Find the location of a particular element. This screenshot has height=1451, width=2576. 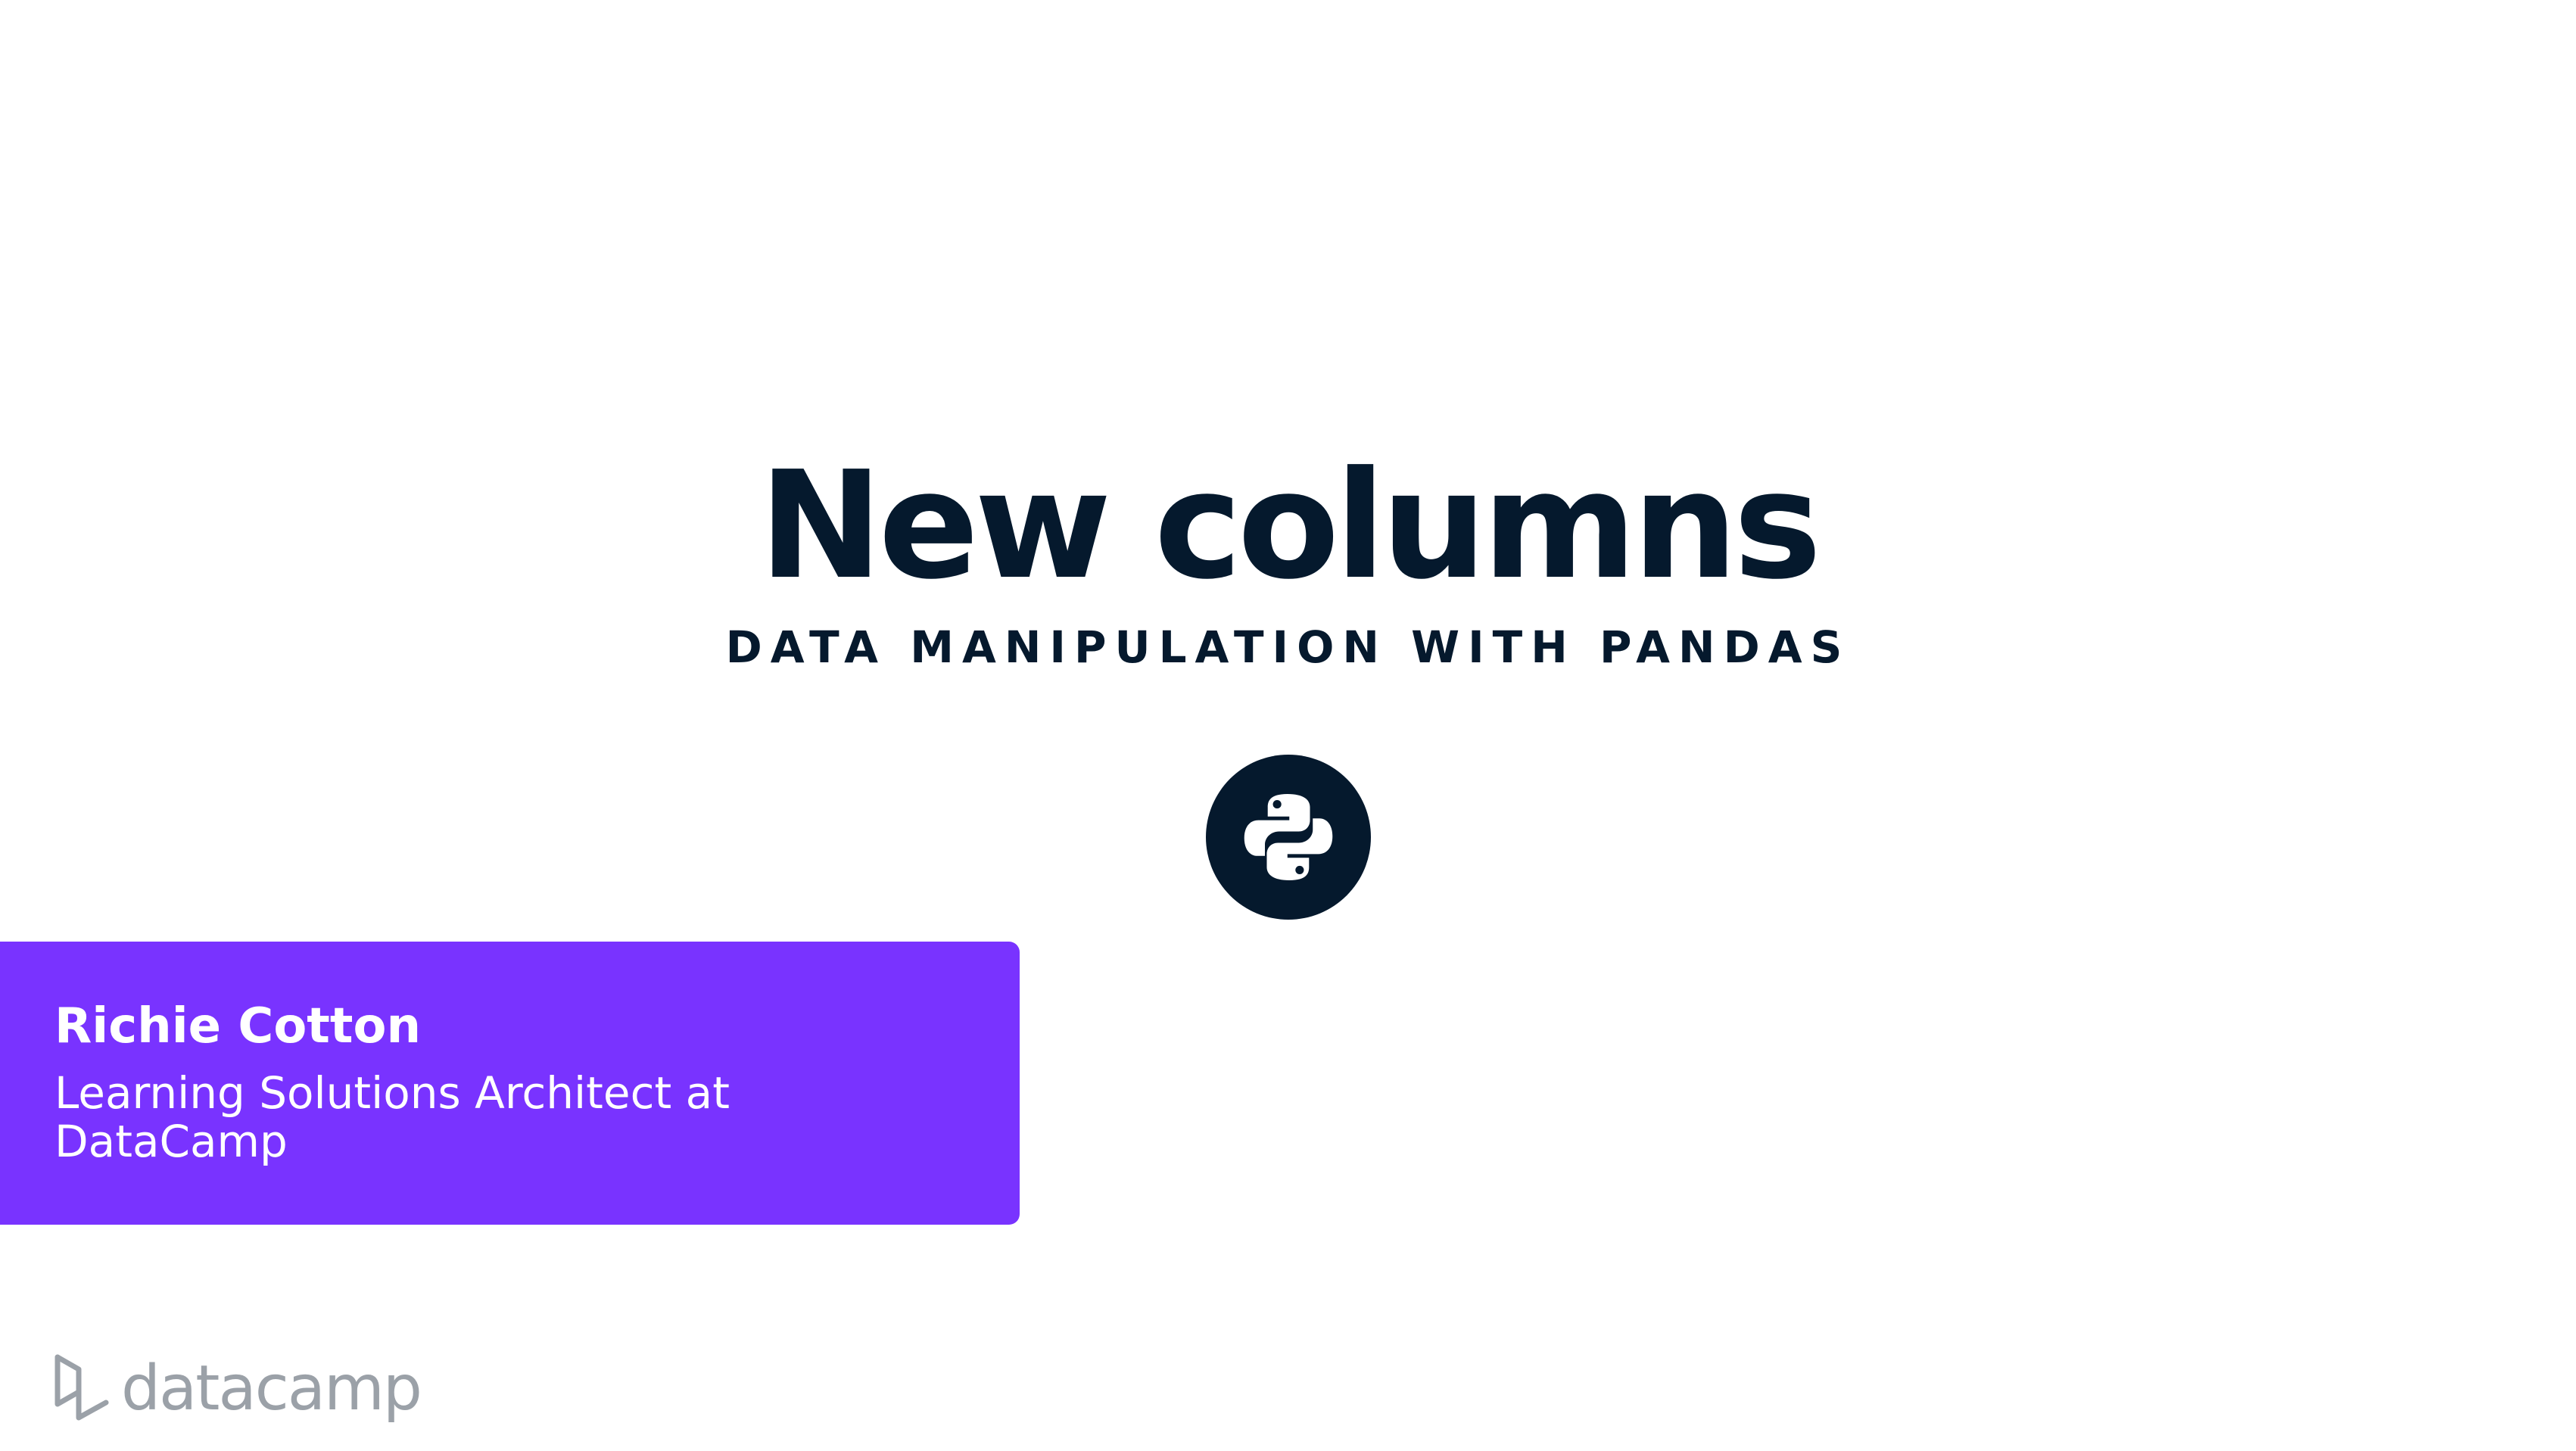

datacamp-logo-icon is located at coordinates (82, 1389).